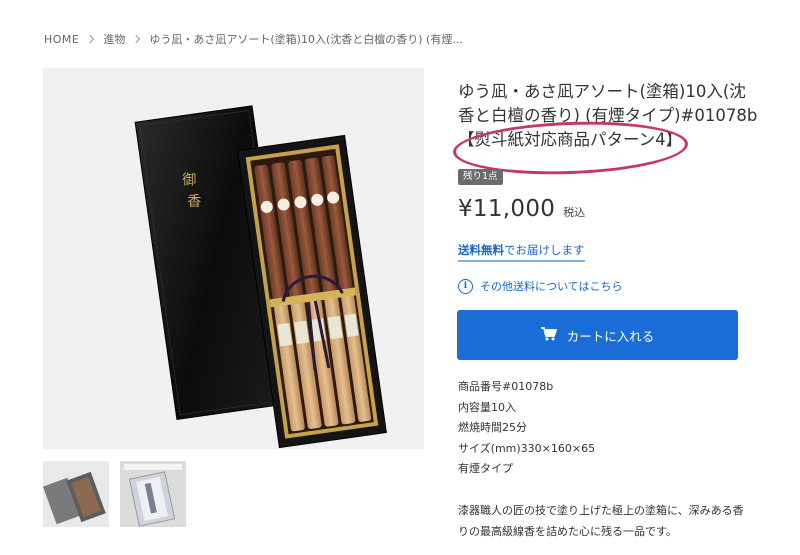 The image size is (800, 555). I want to click on free-shipping-text: でお届けします, so click(544, 250).